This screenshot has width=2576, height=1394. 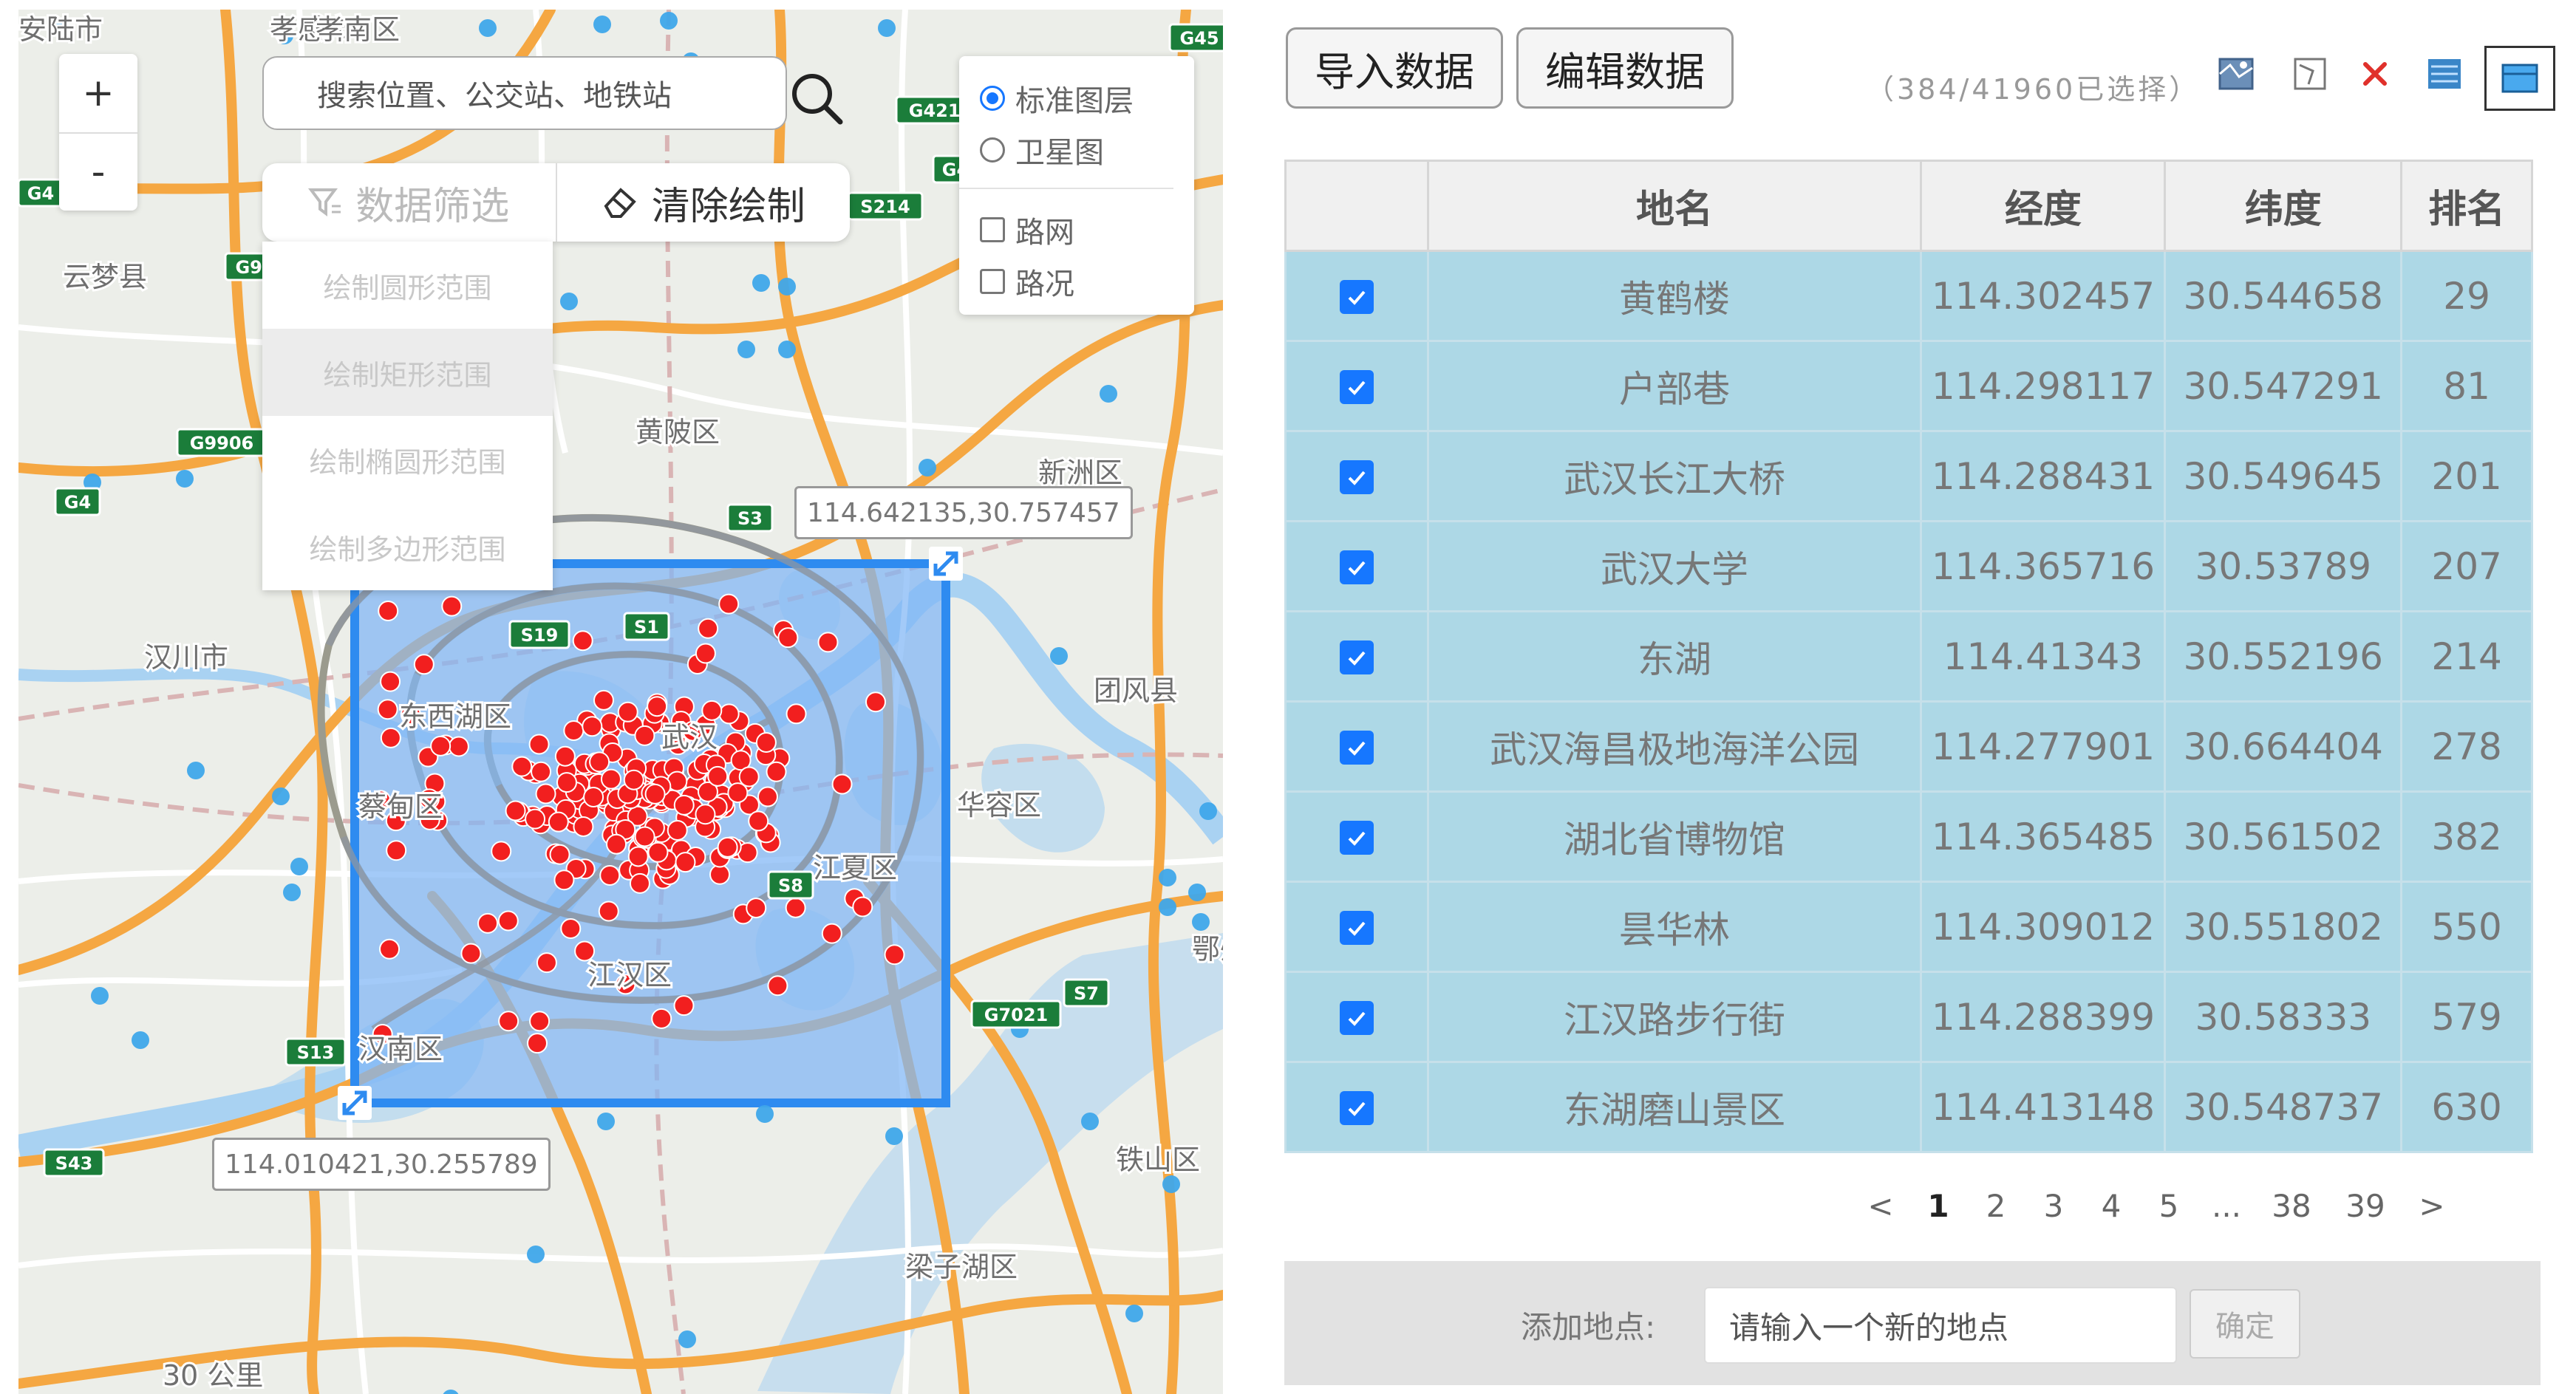 I want to click on search-button, so click(x=816, y=98).